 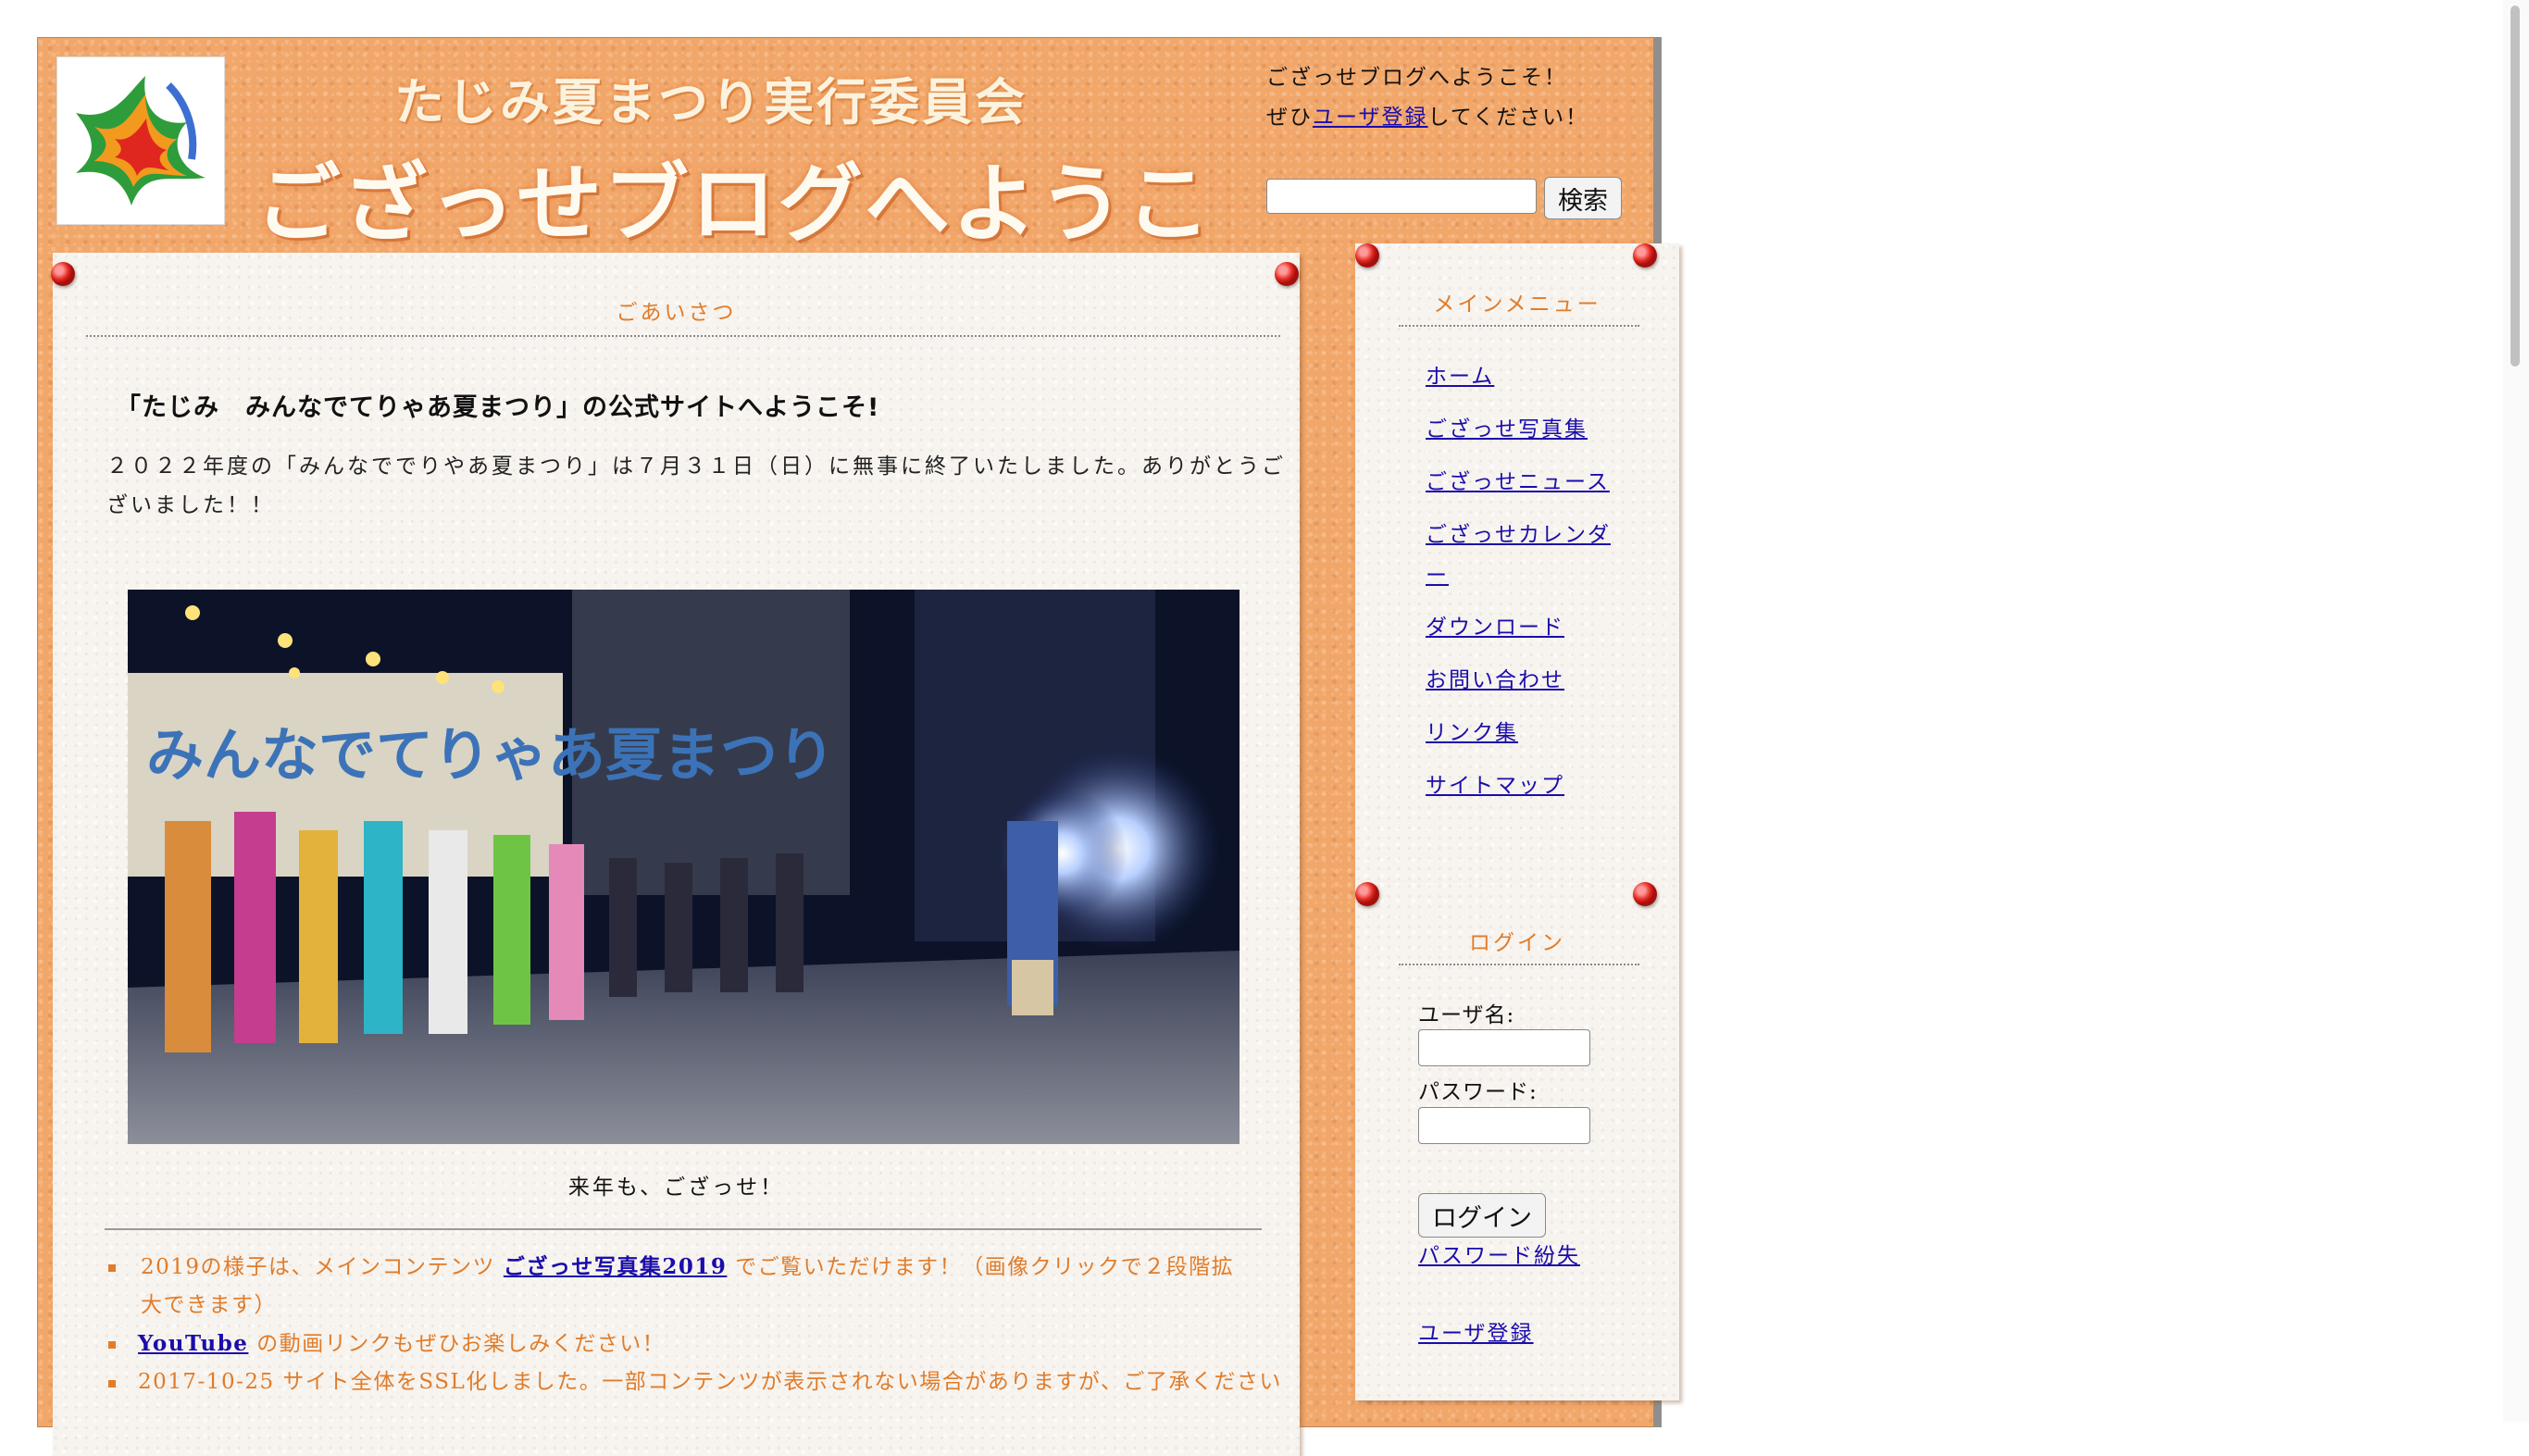 I want to click on menu-item-sitemap: サイトマップ, so click(x=1523, y=785).